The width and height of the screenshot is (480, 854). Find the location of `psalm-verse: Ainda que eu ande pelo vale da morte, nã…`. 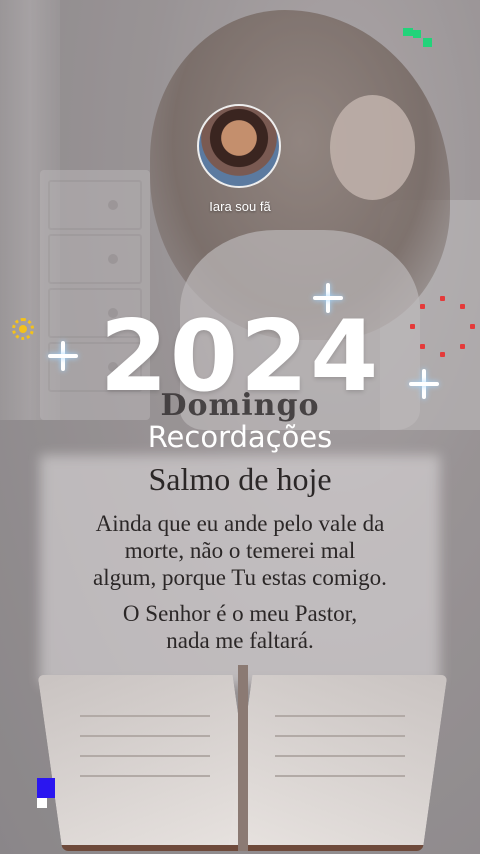

psalm-verse: Ainda que eu ande pelo vale da morte, nã… is located at coordinates (240, 550).